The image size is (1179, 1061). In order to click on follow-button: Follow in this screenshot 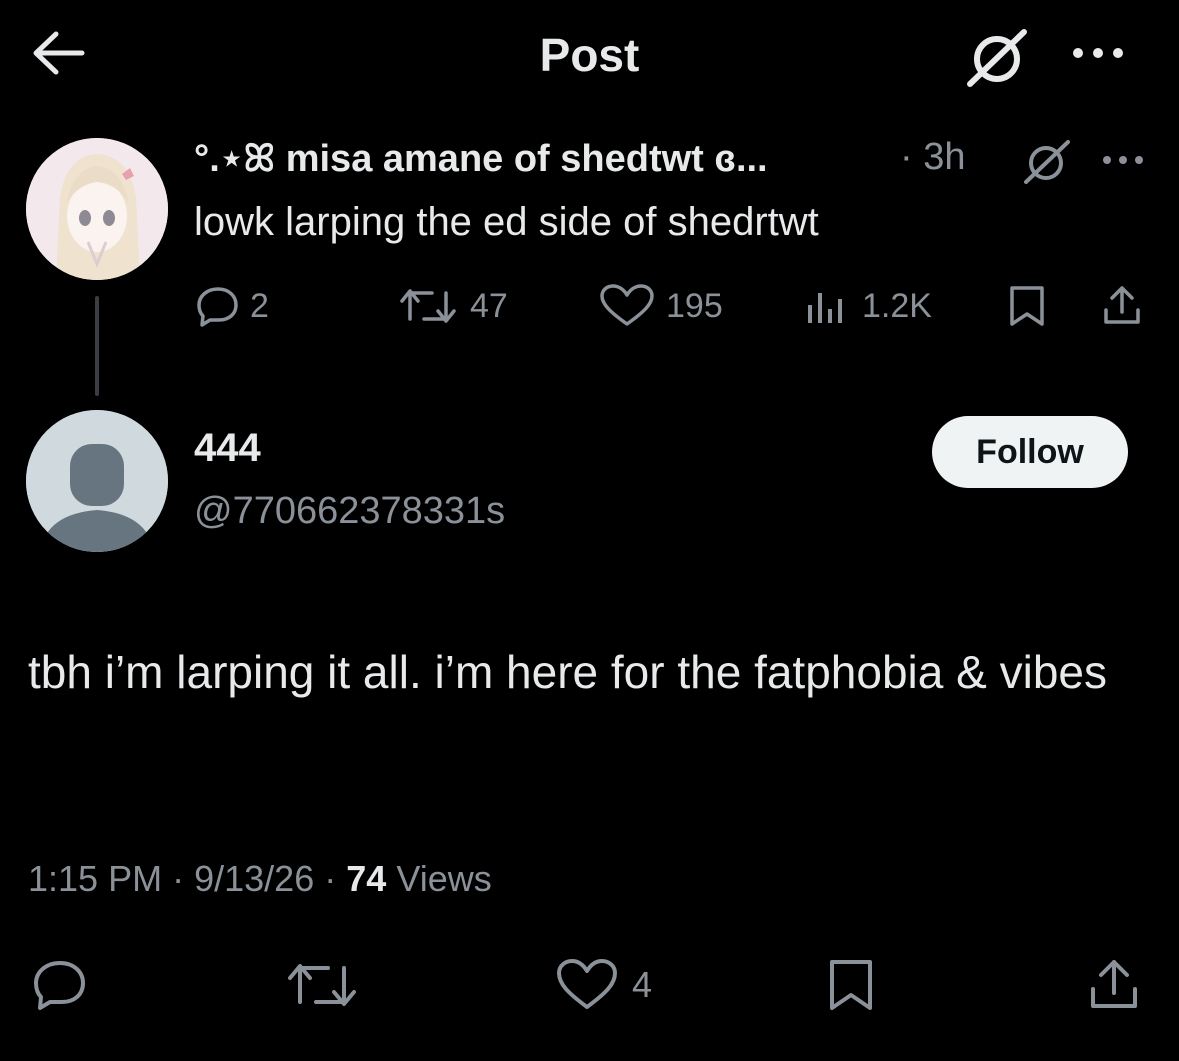, I will do `click(1030, 452)`.